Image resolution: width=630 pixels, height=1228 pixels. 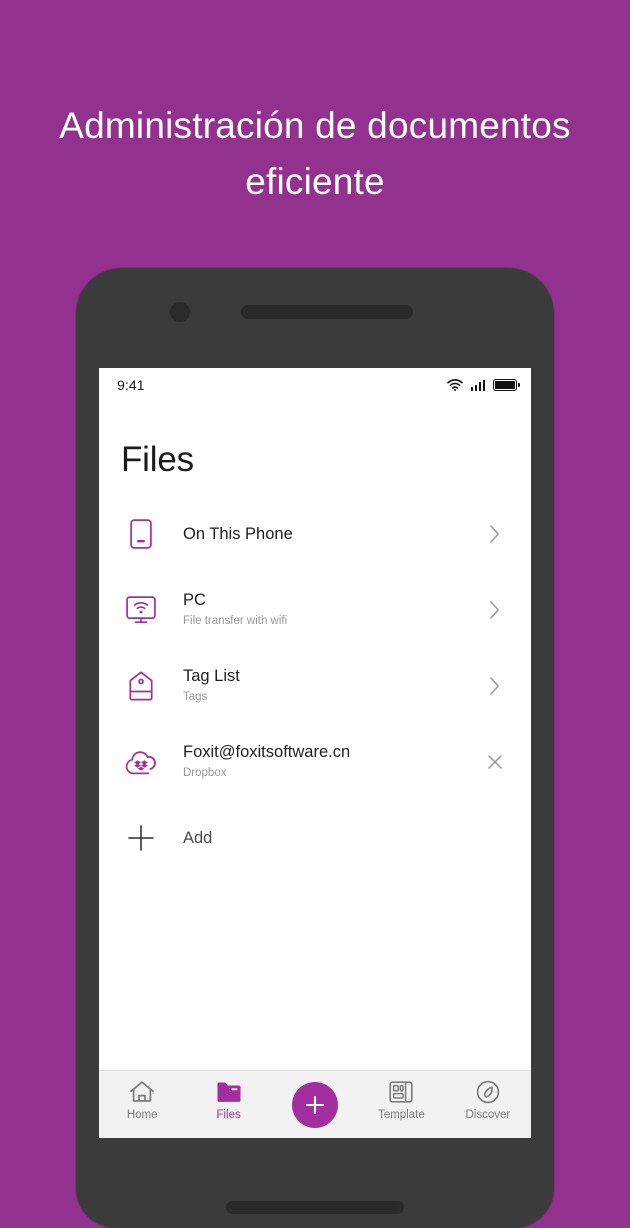 I want to click on list-item-subtitle: Dropbox, so click(x=205, y=773).